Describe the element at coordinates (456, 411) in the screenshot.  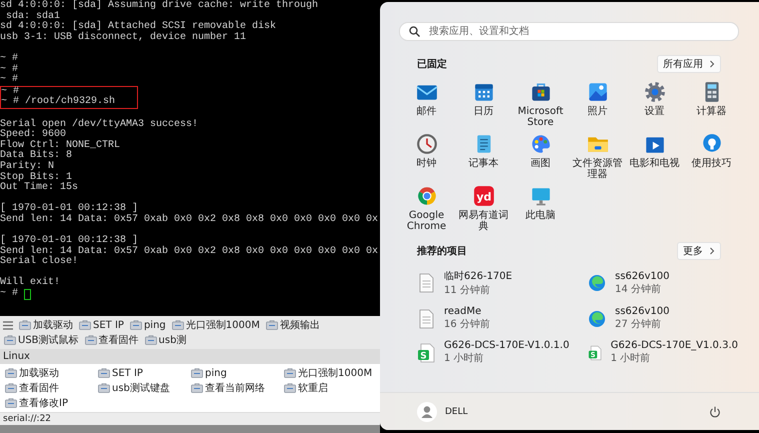
I see `user-name: DELL` at that location.